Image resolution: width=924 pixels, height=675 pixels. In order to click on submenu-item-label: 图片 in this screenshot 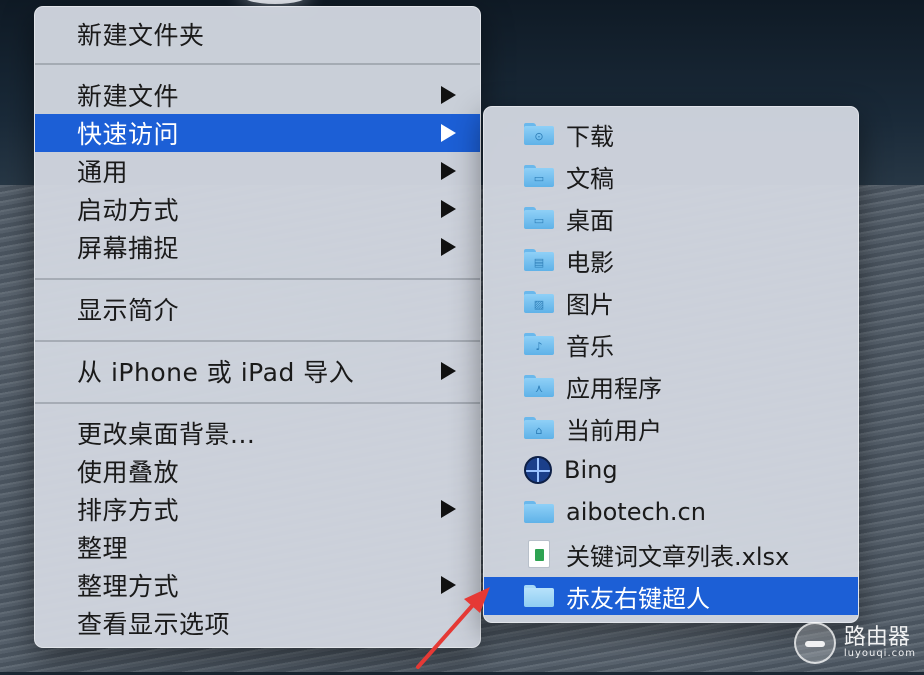, I will do `click(590, 304)`.